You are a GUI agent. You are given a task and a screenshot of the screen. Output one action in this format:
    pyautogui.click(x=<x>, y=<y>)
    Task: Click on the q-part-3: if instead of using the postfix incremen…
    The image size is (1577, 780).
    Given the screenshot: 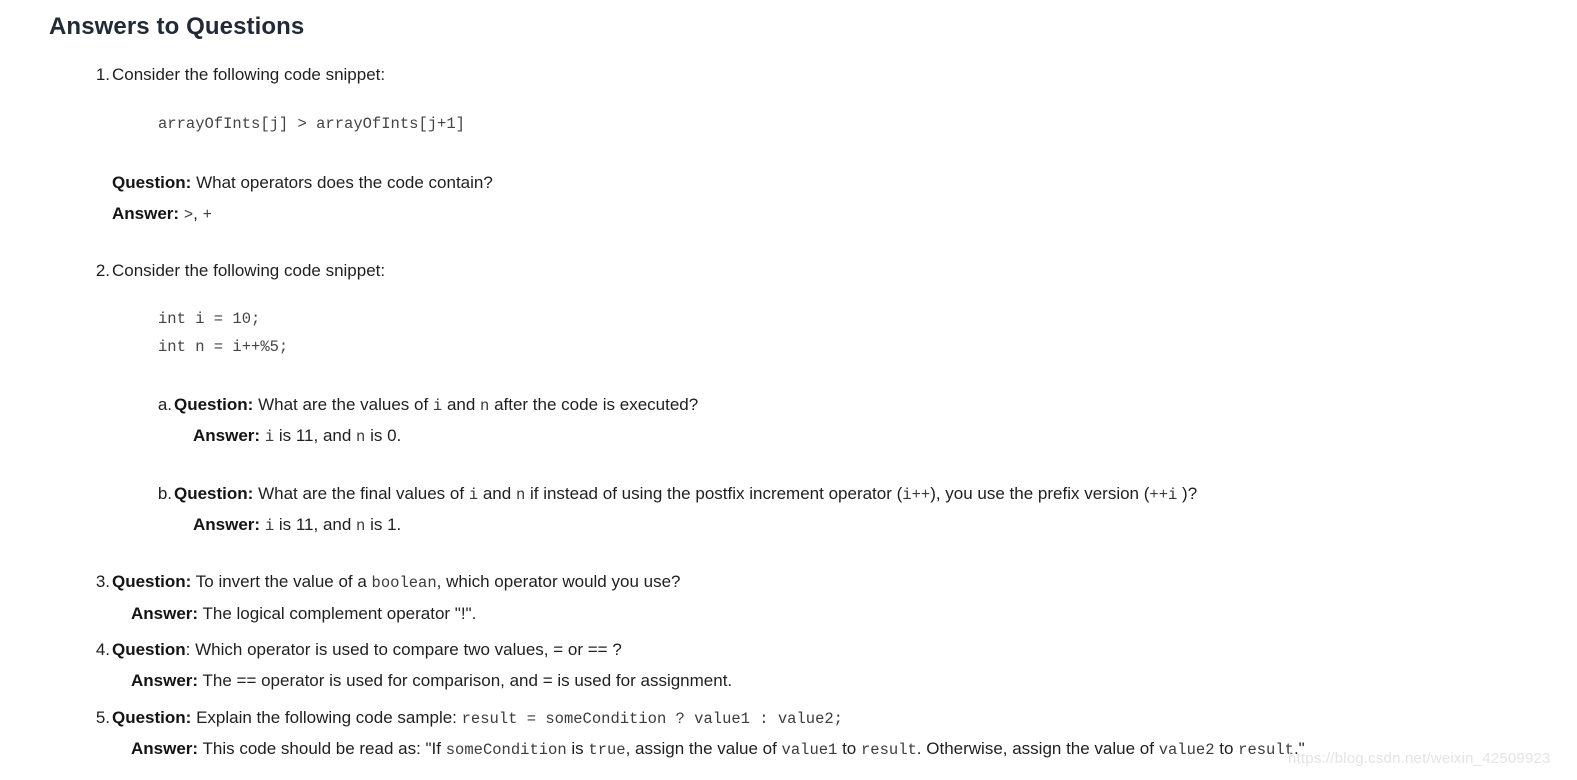 What is the action you would take?
    pyautogui.click(x=714, y=493)
    